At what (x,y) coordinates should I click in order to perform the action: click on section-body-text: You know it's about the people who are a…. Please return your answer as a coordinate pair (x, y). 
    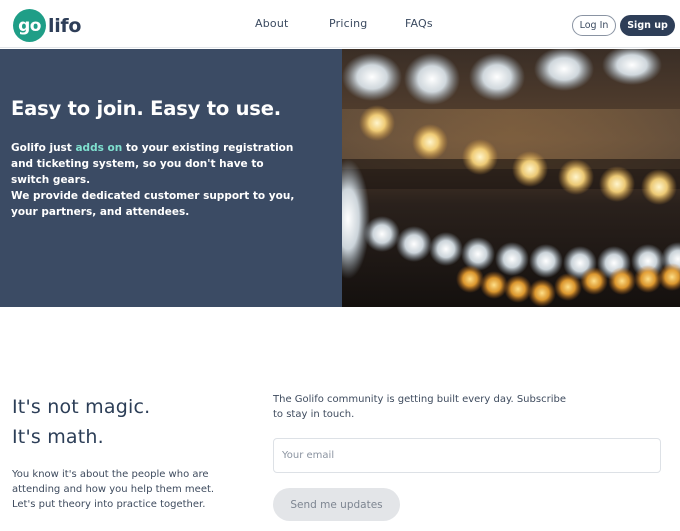
    Looking at the image, I should click on (113, 489).